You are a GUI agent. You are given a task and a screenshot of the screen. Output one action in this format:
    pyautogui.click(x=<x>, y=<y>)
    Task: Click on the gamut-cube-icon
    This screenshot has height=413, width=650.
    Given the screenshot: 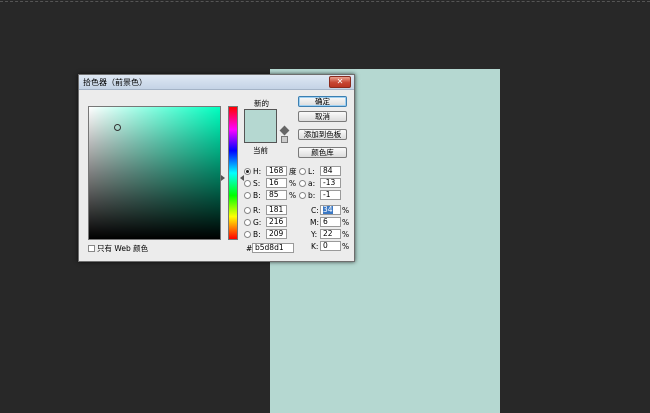 What is the action you would take?
    pyautogui.click(x=284, y=130)
    